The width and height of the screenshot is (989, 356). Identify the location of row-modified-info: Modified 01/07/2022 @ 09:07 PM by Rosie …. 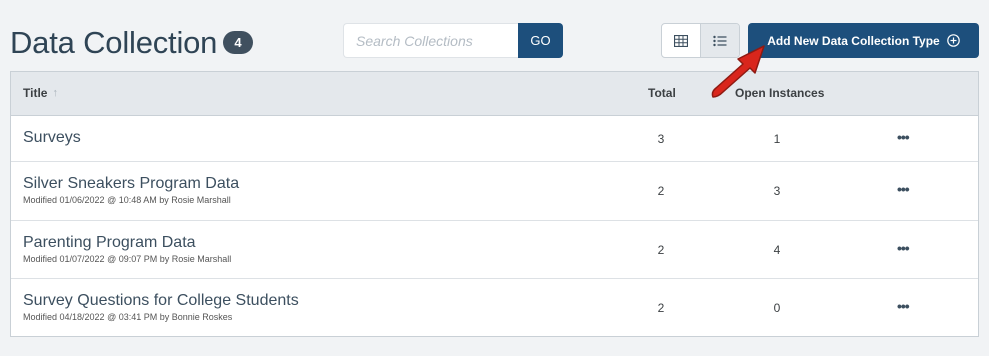
(127, 259).